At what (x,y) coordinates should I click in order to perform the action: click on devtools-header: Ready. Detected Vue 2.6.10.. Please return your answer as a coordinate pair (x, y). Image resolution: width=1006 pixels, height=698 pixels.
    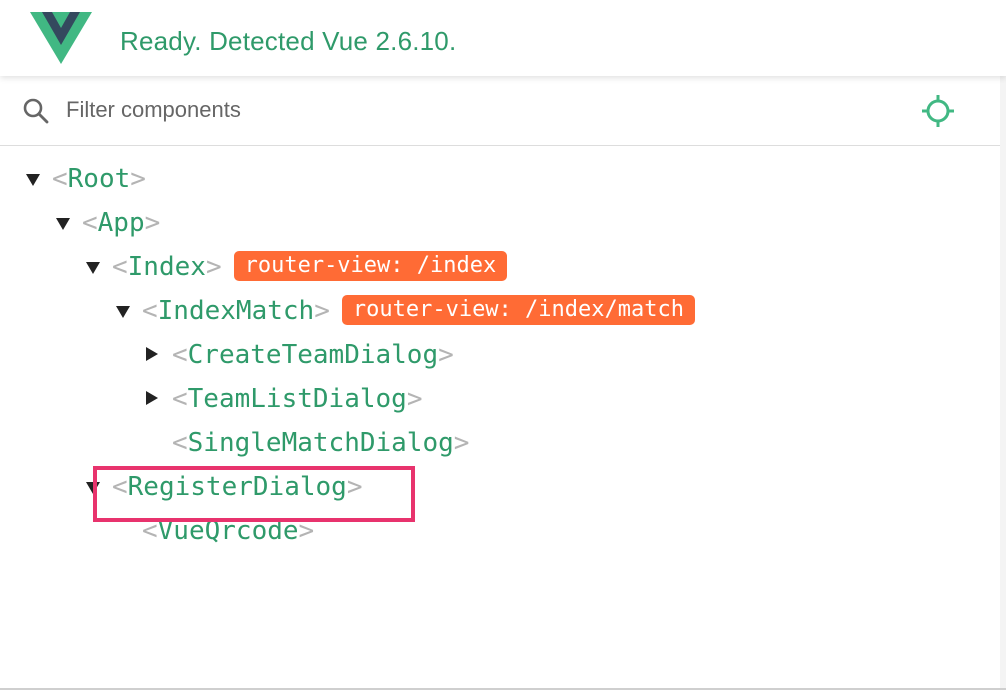
    Looking at the image, I should click on (503, 38).